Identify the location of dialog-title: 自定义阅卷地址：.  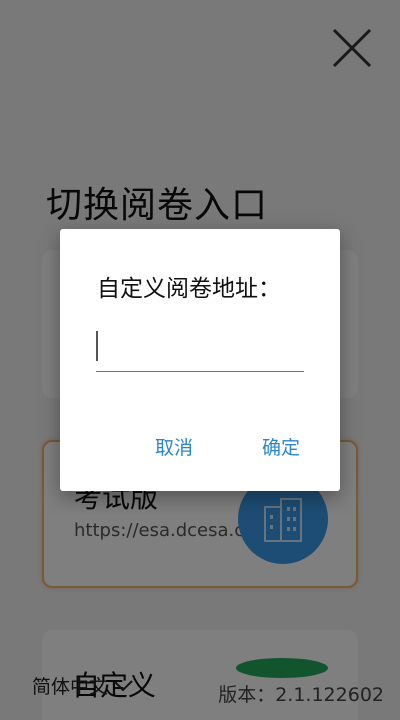
(189, 289).